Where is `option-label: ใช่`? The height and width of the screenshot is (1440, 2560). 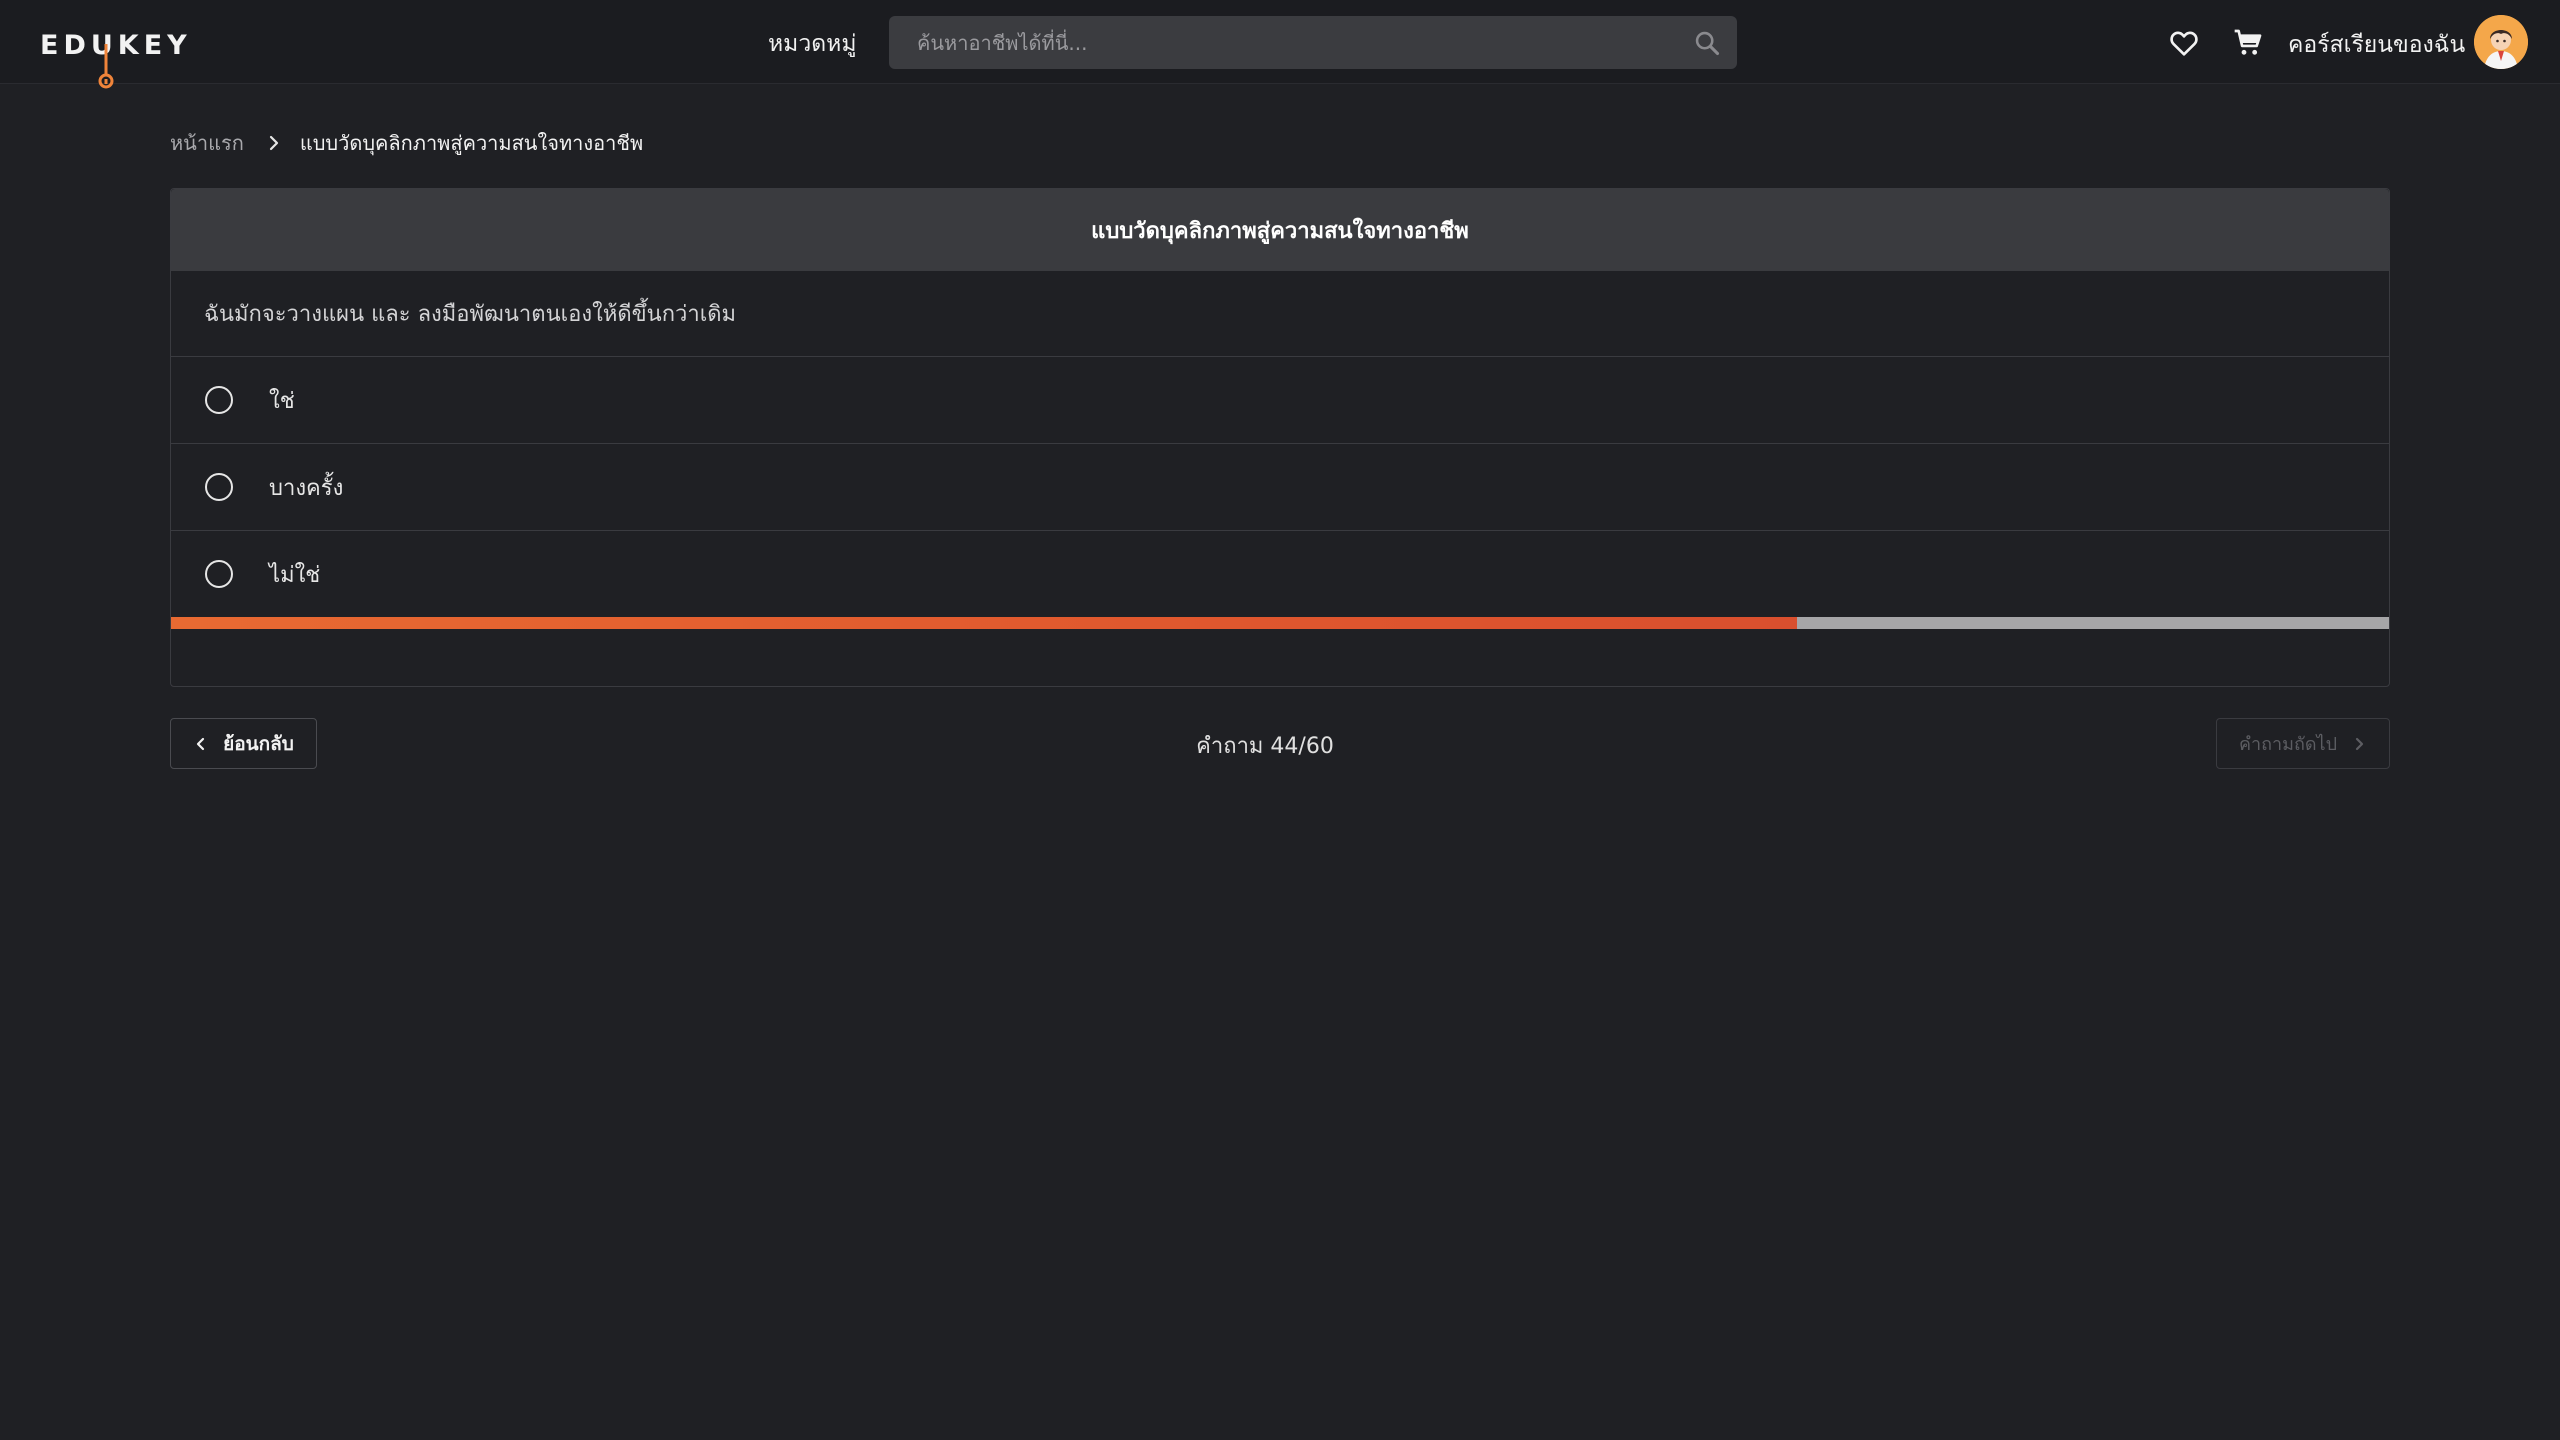 option-label: ใช่ is located at coordinates (282, 401).